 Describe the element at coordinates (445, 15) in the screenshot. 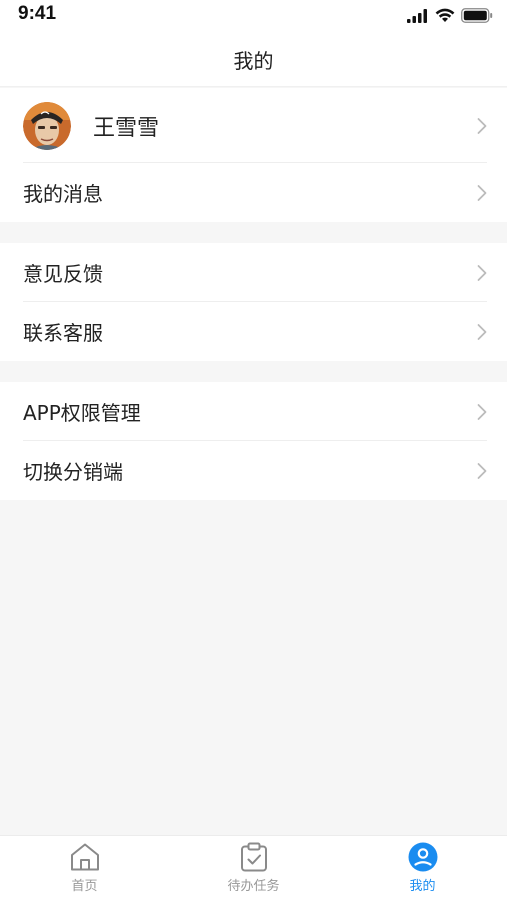

I see `wifi-icon` at that location.